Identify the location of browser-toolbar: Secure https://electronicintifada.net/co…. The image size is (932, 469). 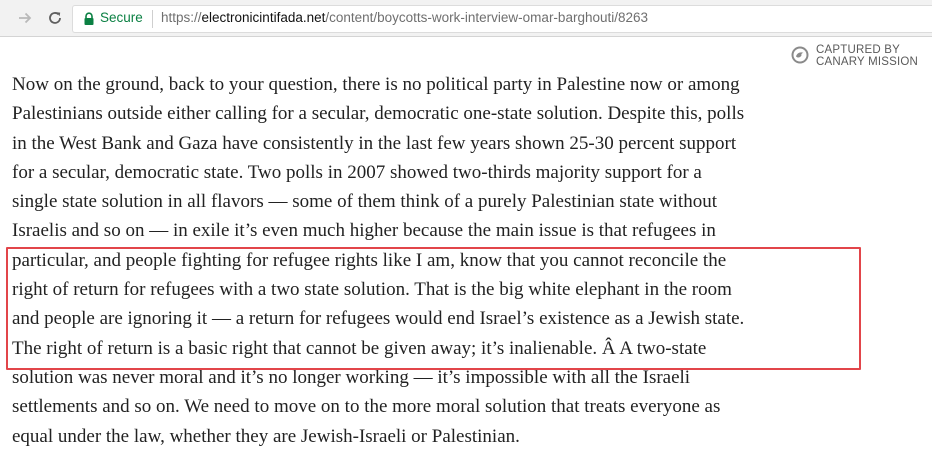
(466, 18).